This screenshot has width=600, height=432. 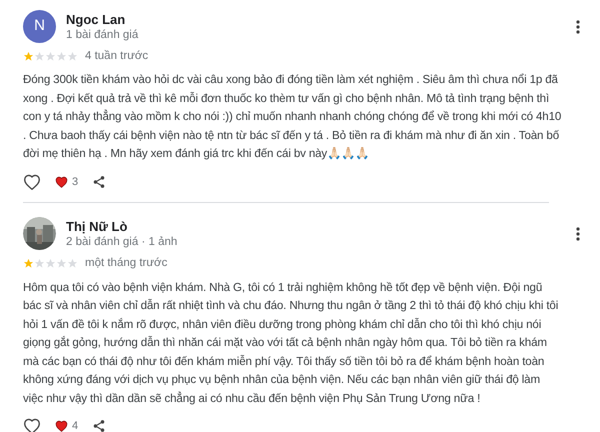 I want to click on reviewer-name: Thị Nữ Lò, so click(x=316, y=226).